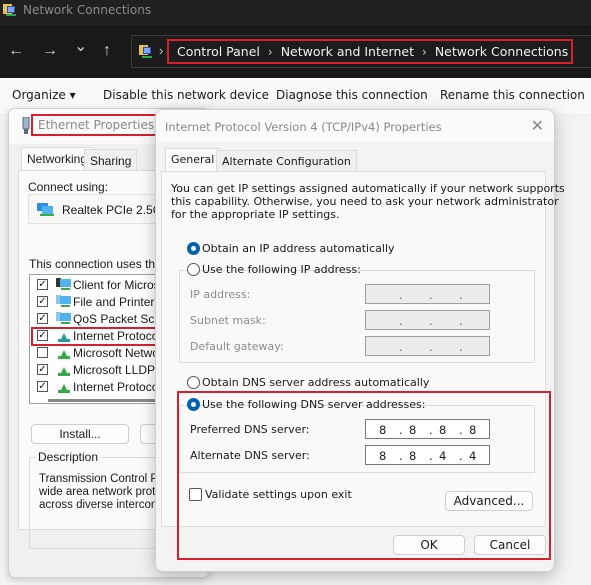 This screenshot has height=585, width=591. Describe the element at coordinates (501, 51) in the screenshot. I see `breadcrumb-network-connections: Network Connections` at that location.